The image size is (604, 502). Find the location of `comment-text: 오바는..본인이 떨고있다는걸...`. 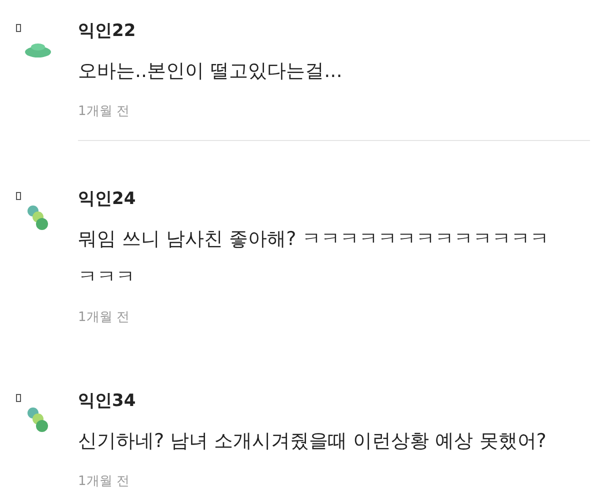

comment-text: 오바는..본인이 떨고있다는걸... is located at coordinates (211, 71).